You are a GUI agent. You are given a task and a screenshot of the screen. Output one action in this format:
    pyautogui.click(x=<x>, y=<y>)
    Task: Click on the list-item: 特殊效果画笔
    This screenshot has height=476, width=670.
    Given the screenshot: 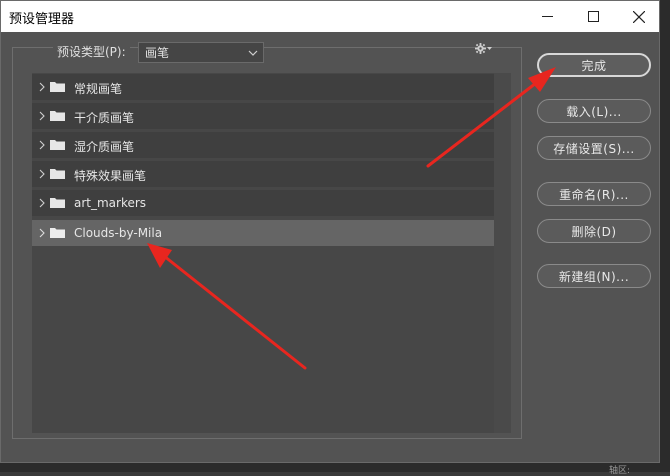 What is the action you would take?
    pyautogui.click(x=263, y=174)
    